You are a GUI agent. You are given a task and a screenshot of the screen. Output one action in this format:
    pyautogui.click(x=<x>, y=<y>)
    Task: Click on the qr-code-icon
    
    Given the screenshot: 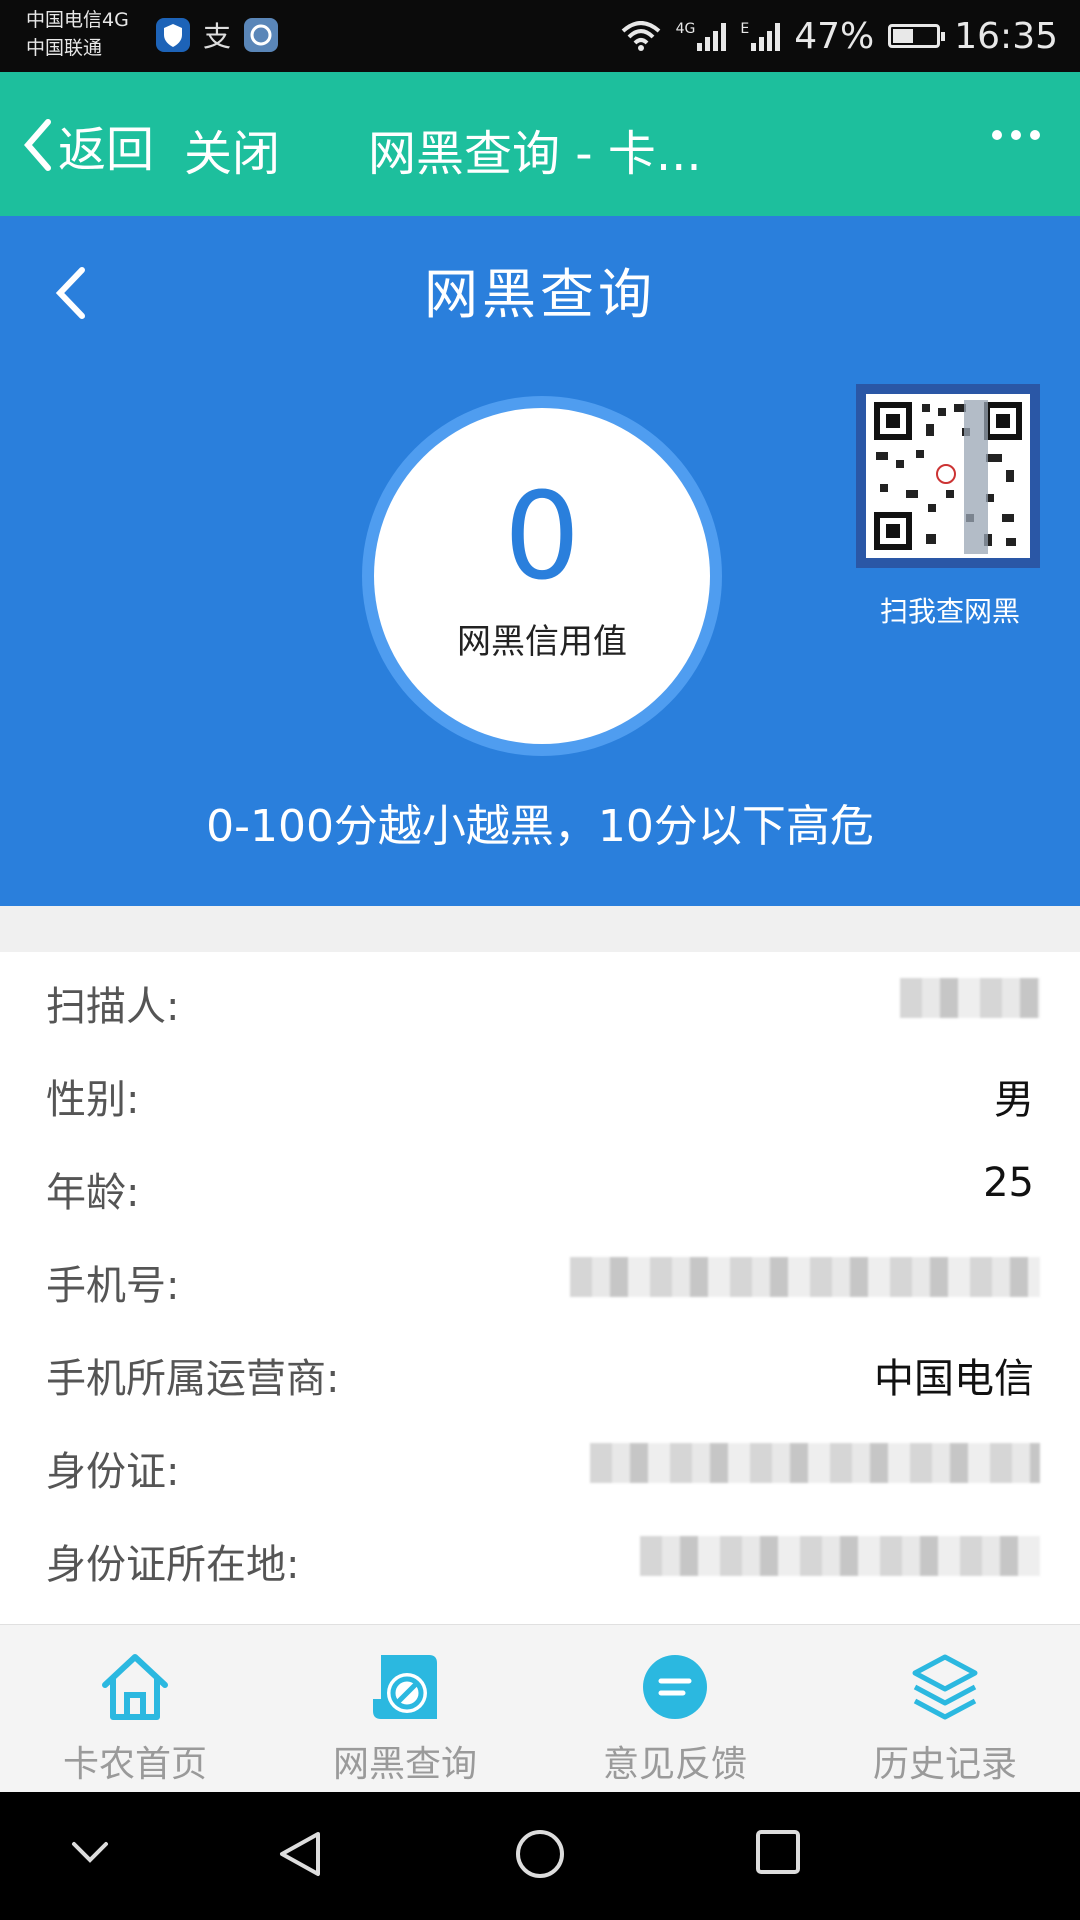 What is the action you would take?
    pyautogui.click(x=948, y=477)
    